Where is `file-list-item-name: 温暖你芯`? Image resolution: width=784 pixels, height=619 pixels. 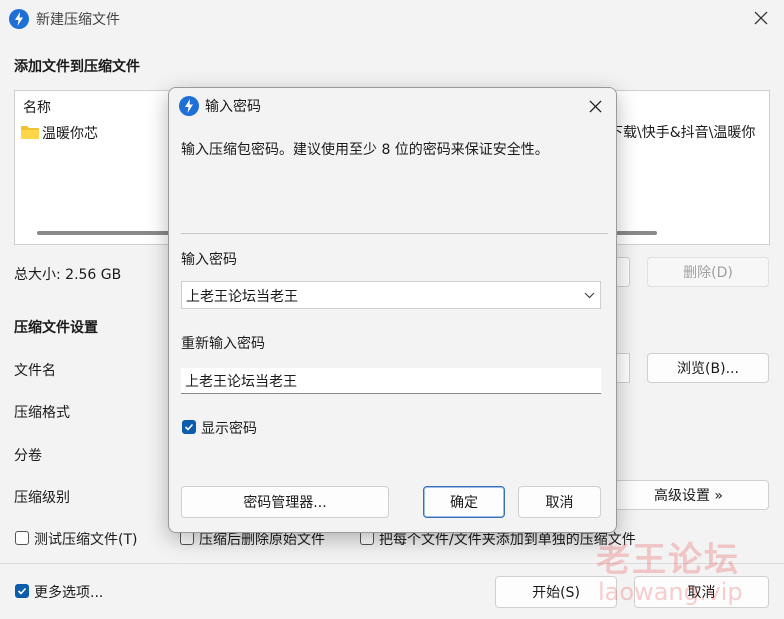
file-list-item-name: 温暖你芯 is located at coordinates (70, 134).